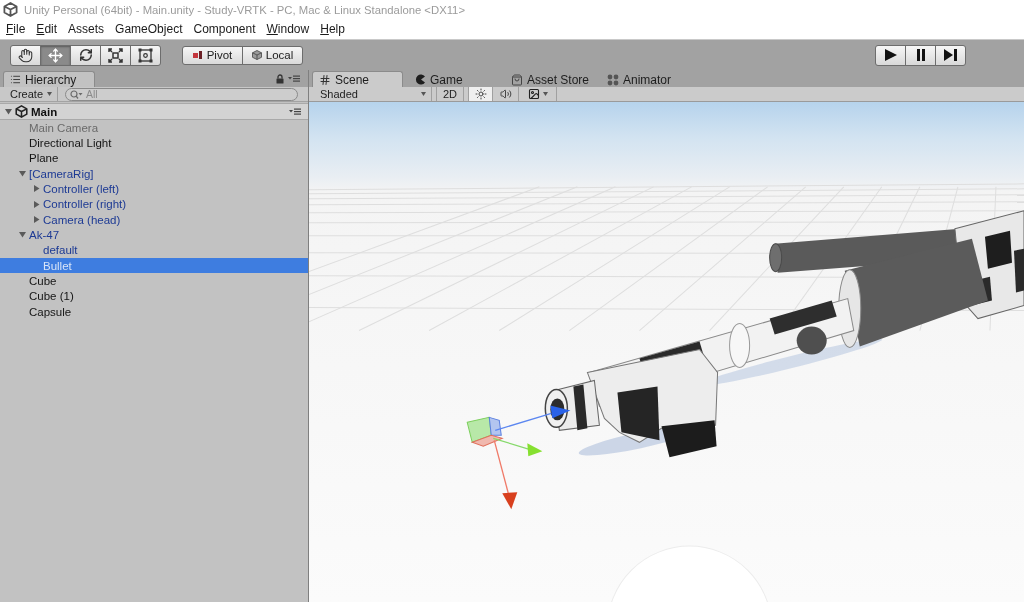 The width and height of the screenshot is (1024, 602). Describe the element at coordinates (224, 29) in the screenshot. I see `menu-item: Component` at that location.